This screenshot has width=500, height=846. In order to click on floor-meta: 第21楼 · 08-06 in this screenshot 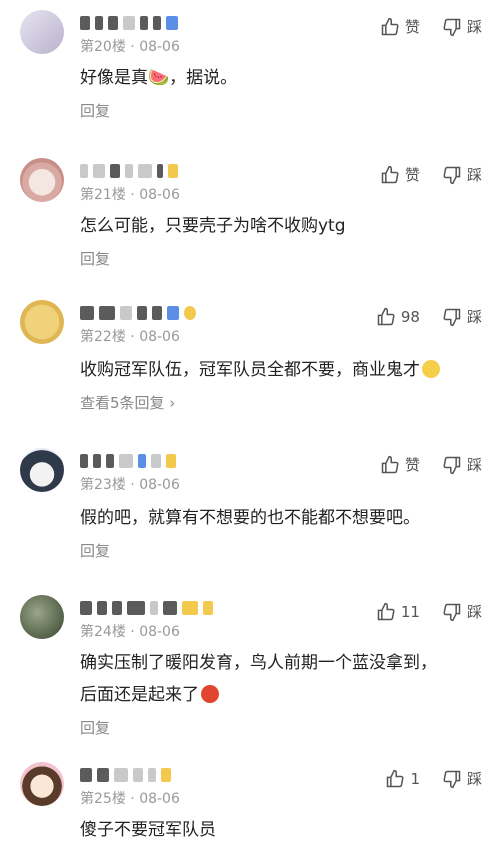, I will do `click(130, 195)`.